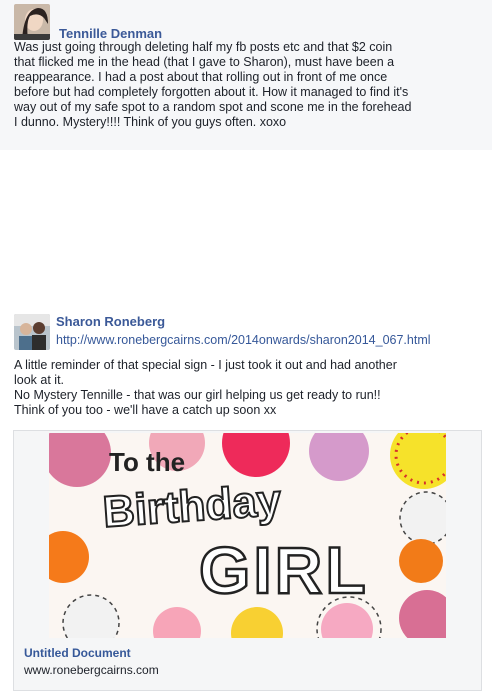 The height and width of the screenshot is (691, 492). What do you see at coordinates (32, 22) in the screenshot?
I see `avatar-tennille` at bounding box center [32, 22].